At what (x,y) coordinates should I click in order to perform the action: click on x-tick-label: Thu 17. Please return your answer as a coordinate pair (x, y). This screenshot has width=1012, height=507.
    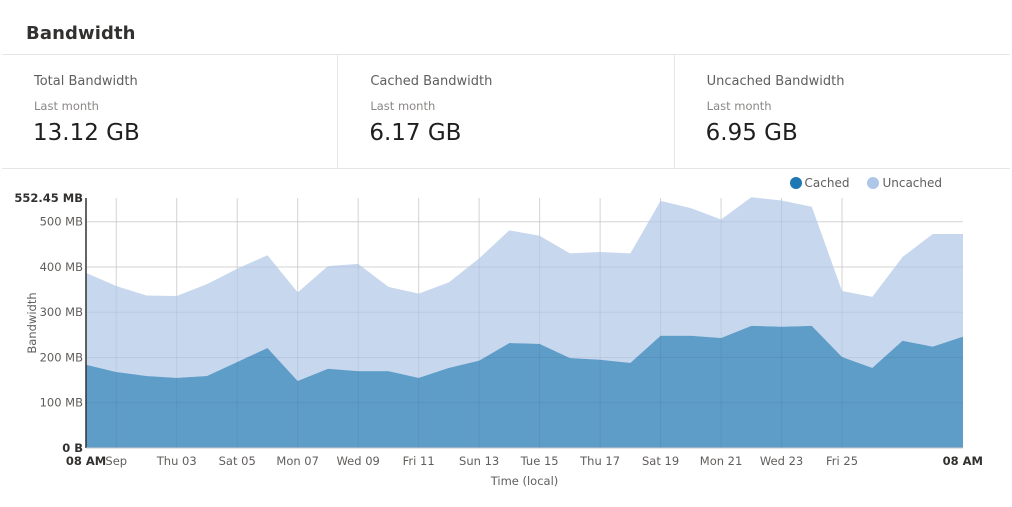
    Looking at the image, I should click on (599, 461).